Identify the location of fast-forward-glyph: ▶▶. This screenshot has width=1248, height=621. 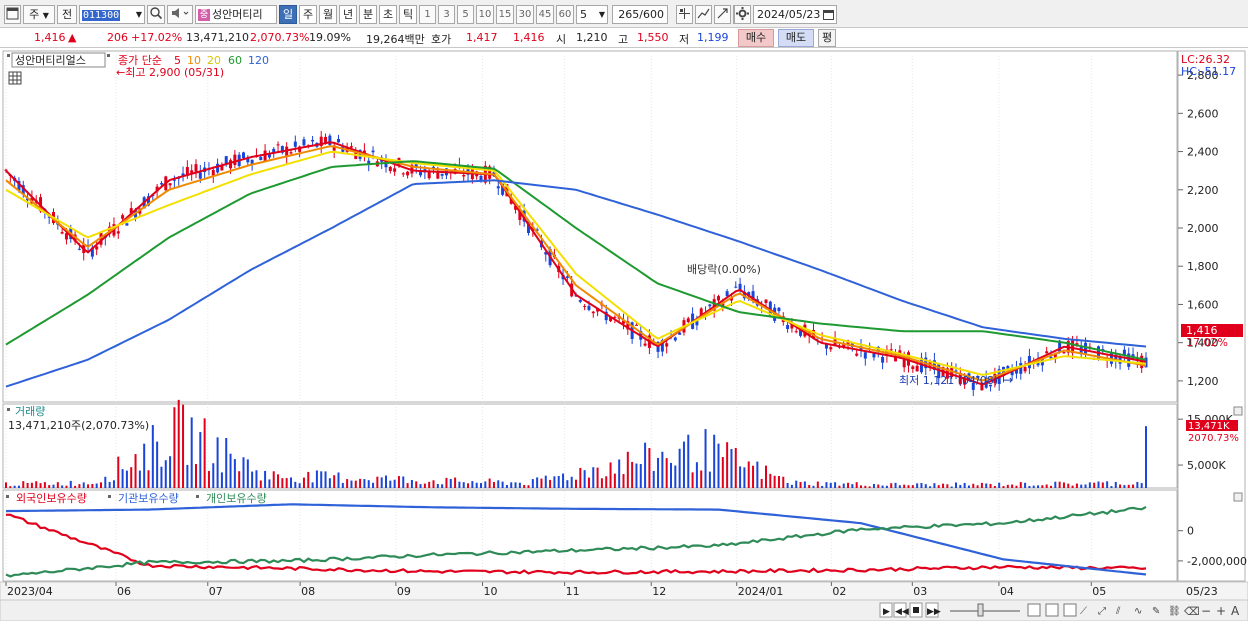
(934, 612).